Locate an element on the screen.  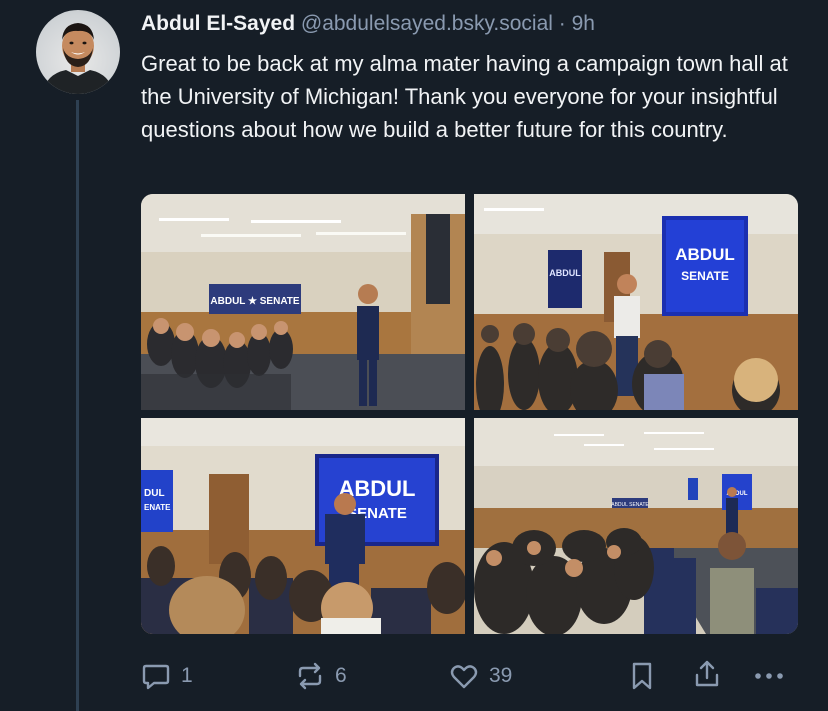
author-name: Abdul El-Sayed is located at coordinates (218, 23).